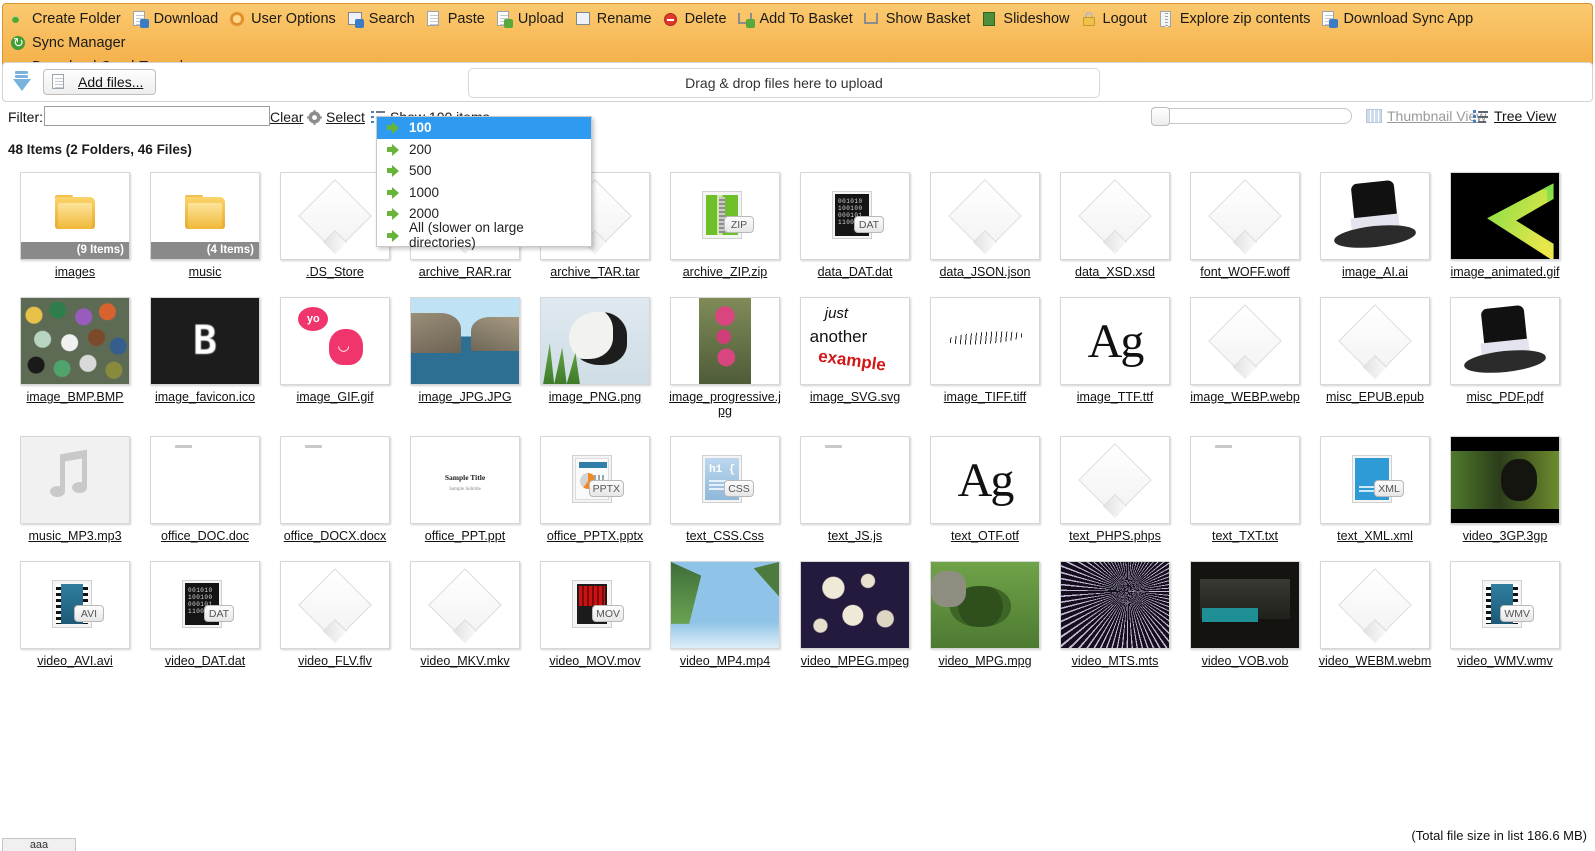  Describe the element at coordinates (345, 117) in the screenshot. I see `select-link: Select` at that location.